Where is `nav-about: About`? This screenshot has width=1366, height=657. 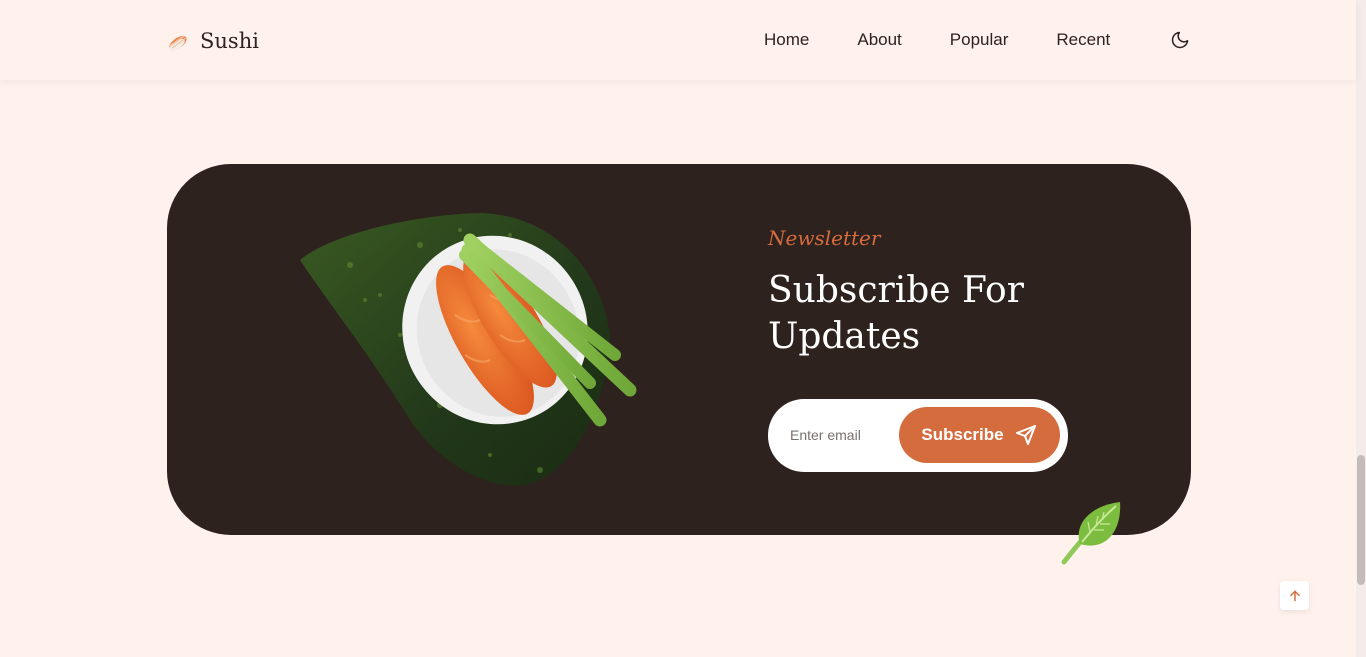 nav-about: About is located at coordinates (879, 40).